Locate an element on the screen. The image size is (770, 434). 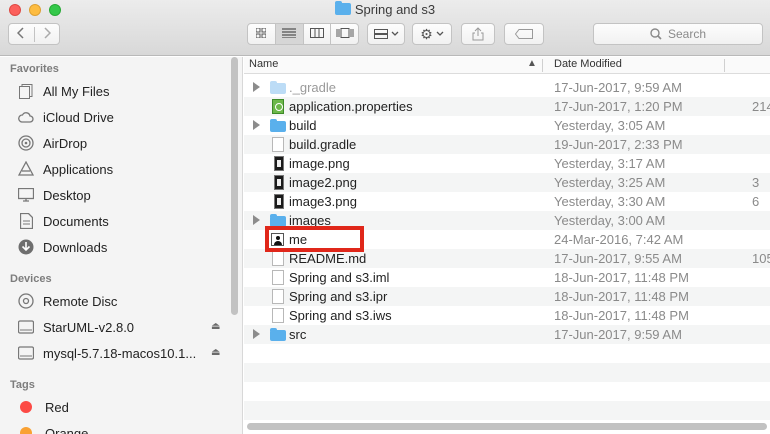
cover-flow-button is located at coordinates (344, 34).